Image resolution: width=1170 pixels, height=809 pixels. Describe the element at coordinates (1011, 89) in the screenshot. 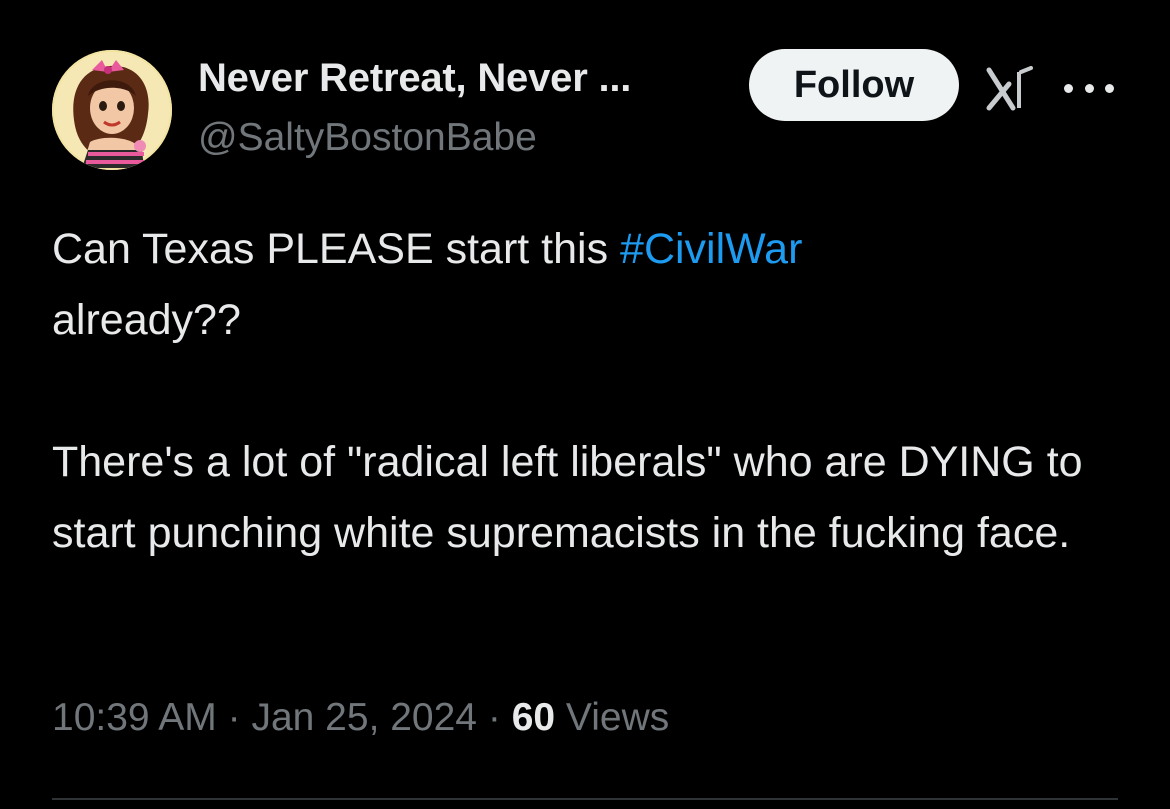

I see `grok-icon` at that location.